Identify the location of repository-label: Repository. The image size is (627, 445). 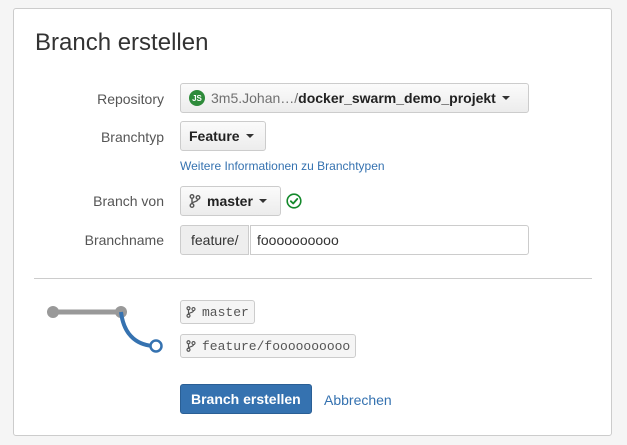
(130, 99).